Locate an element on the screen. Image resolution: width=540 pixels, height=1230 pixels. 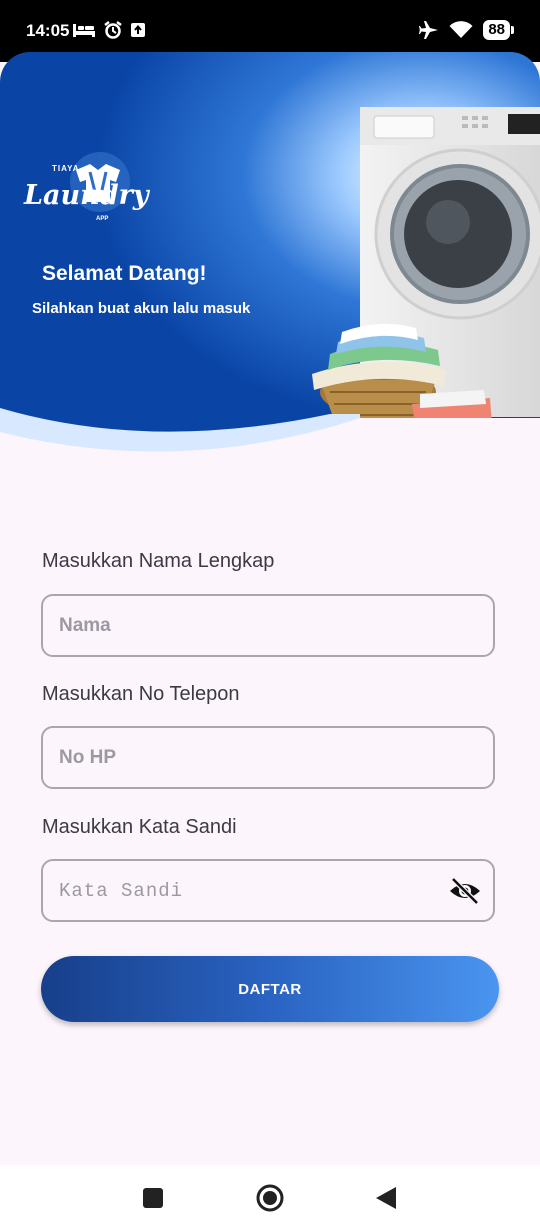
phone-label: Masukkan No Telepon is located at coordinates (141, 694).